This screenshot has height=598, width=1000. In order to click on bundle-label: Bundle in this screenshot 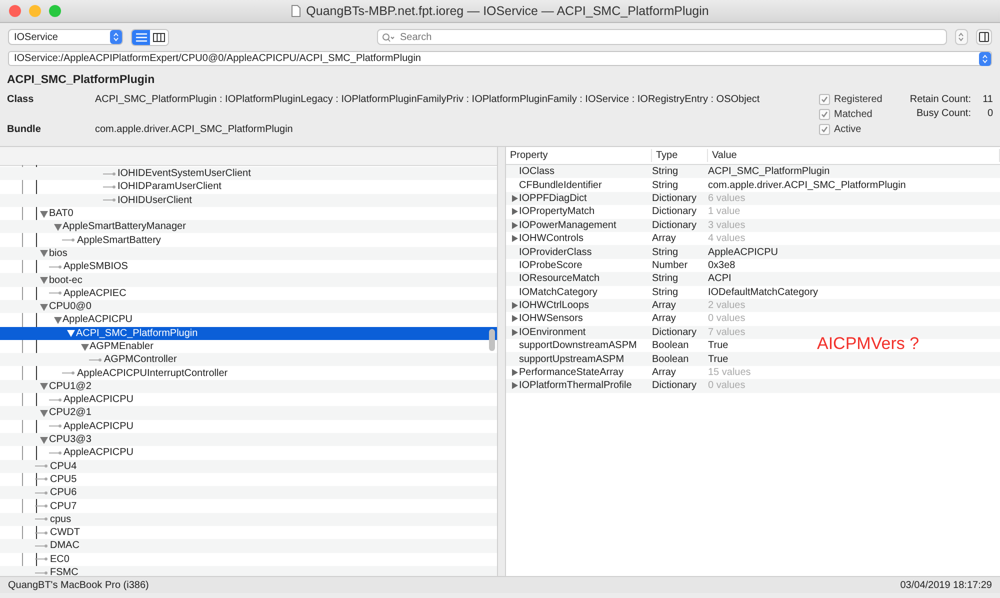, I will do `click(24, 129)`.